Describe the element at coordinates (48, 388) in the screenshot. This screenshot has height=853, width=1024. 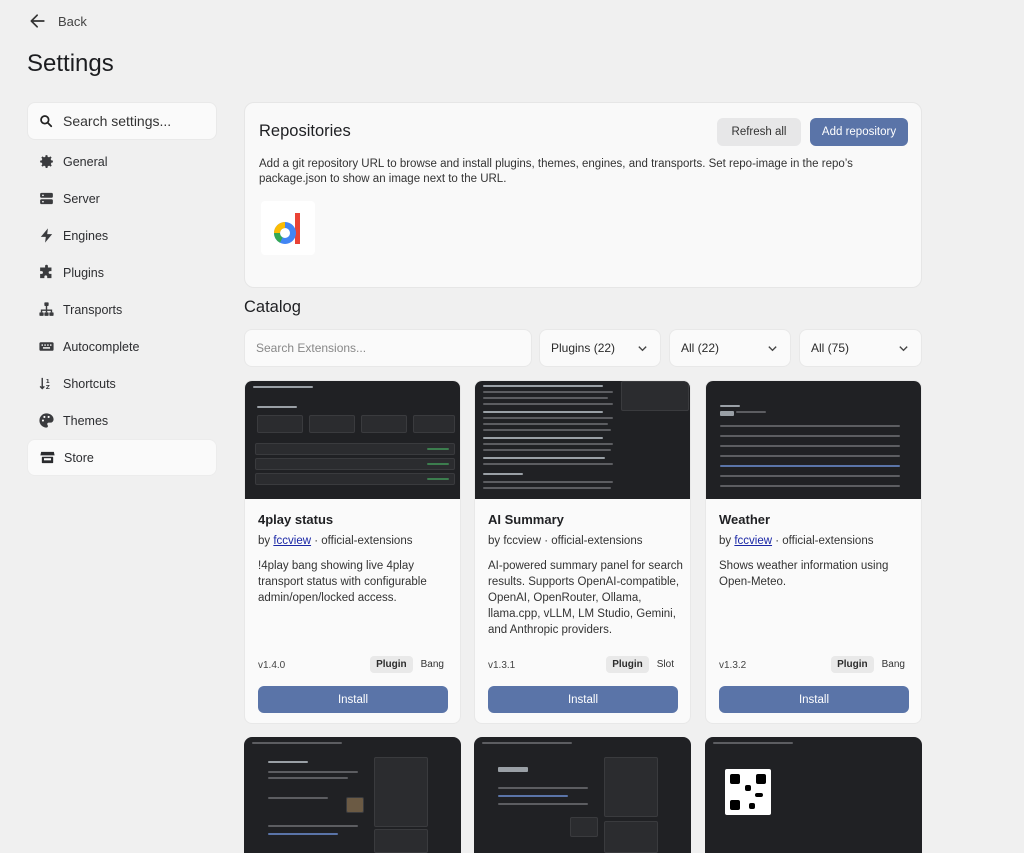
I see `svg-text: Z` at that location.